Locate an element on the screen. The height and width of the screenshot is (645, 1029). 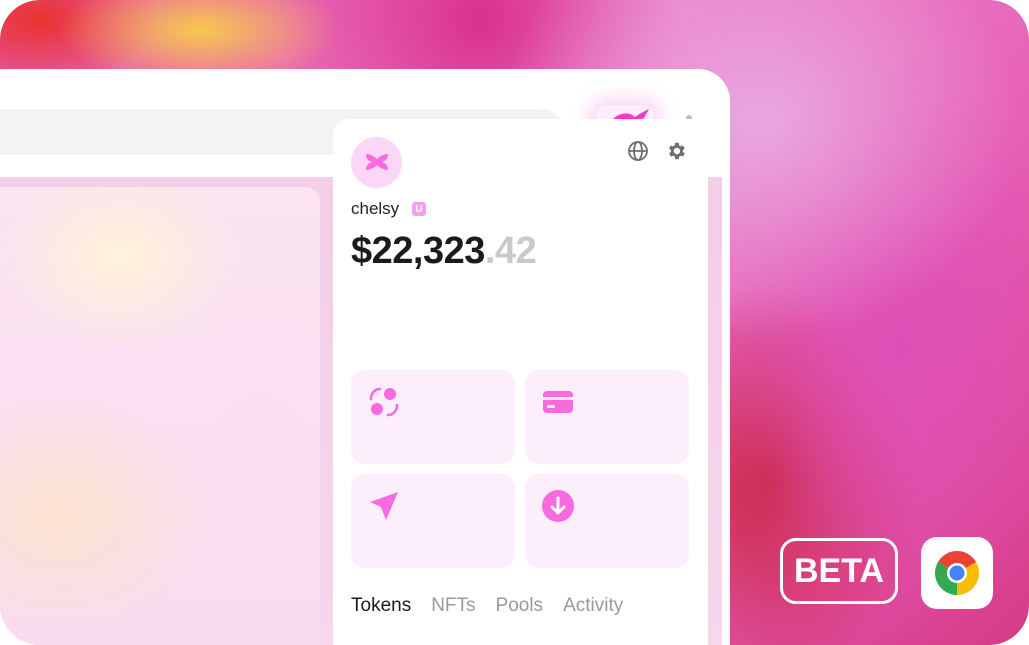
balance-cents: .42 is located at coordinates (510, 251).